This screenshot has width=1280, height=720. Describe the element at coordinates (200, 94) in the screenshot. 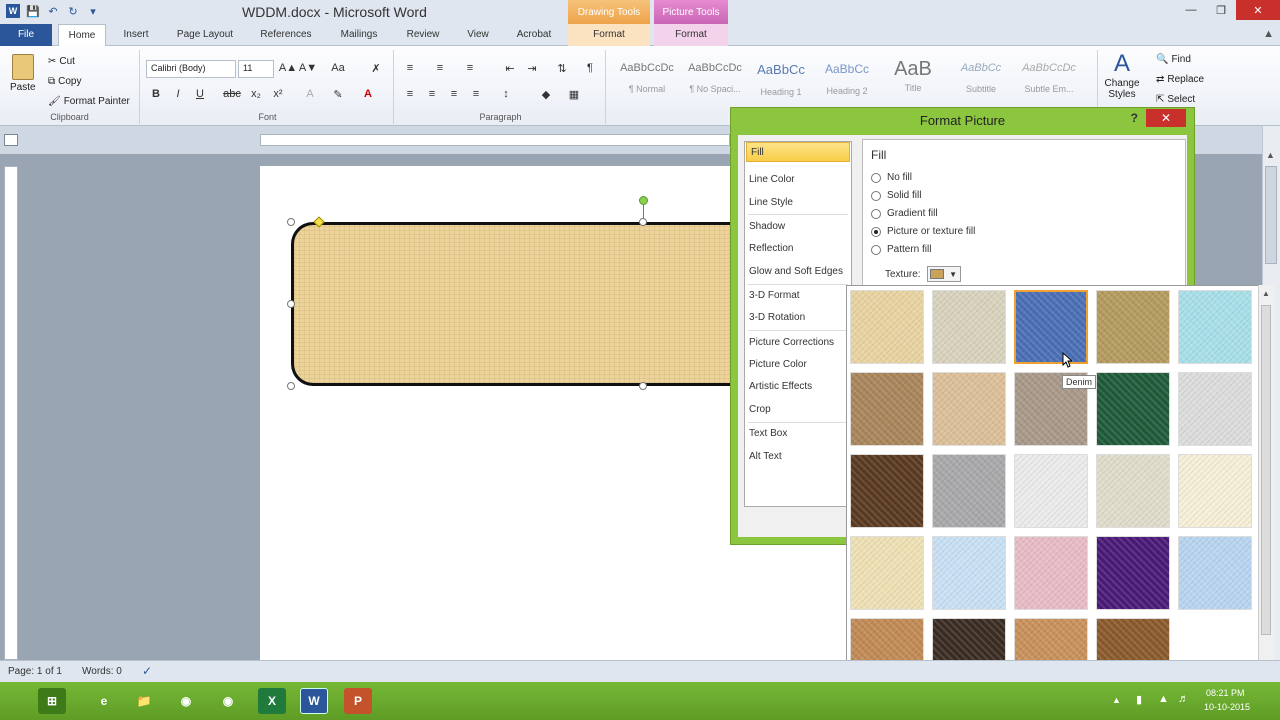

I see `underline-icon: U` at that location.